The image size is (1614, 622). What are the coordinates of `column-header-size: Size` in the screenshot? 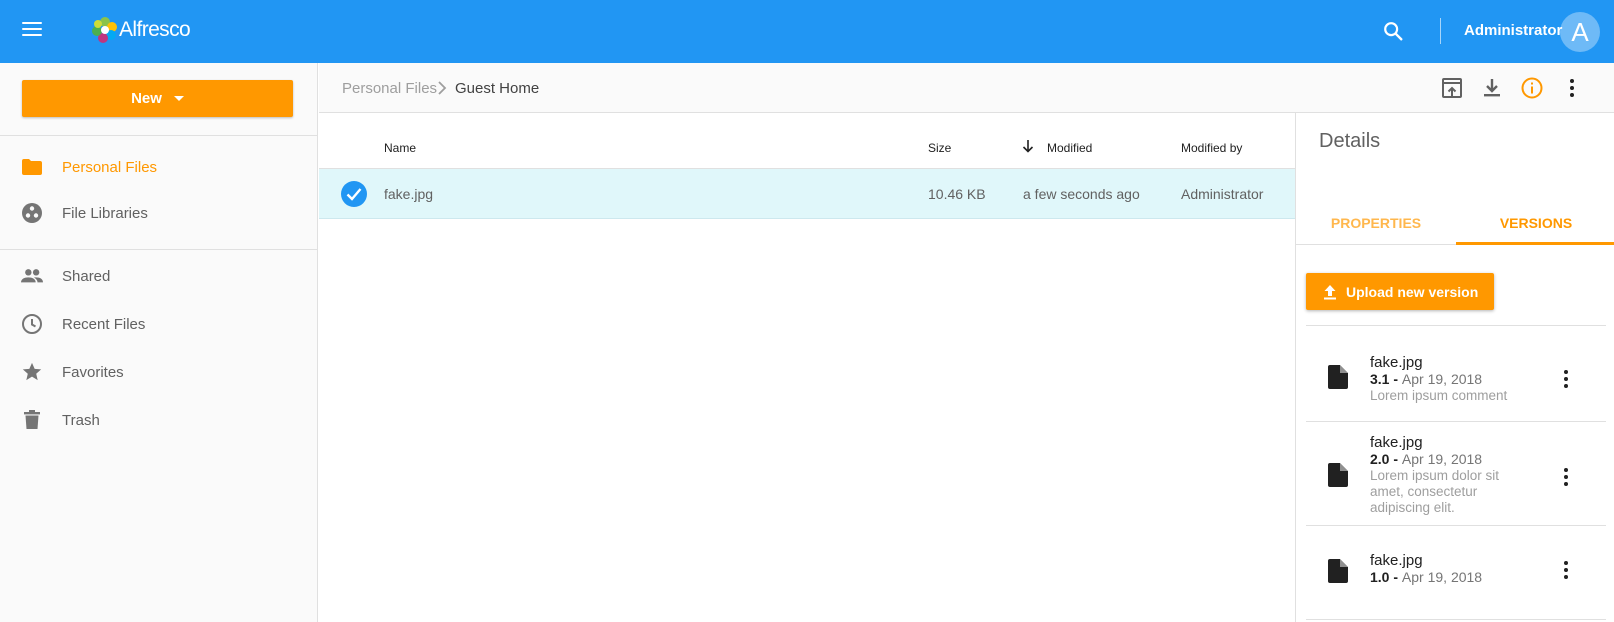 It's located at (939, 148).